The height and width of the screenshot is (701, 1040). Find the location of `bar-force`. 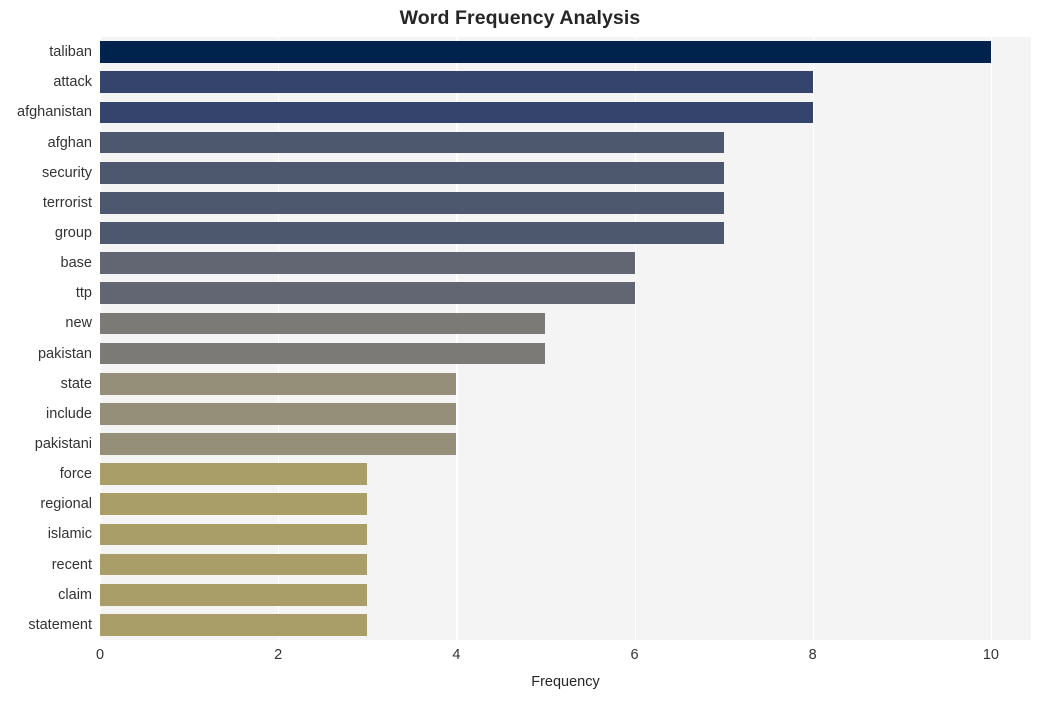

bar-force is located at coordinates (234, 474).